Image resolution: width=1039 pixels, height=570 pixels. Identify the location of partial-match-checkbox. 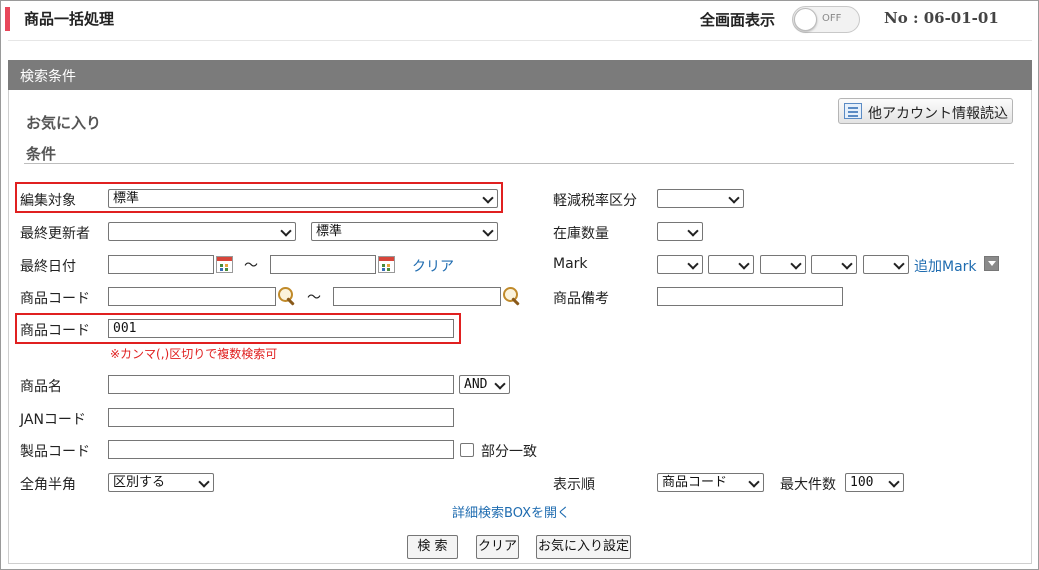
(467, 450).